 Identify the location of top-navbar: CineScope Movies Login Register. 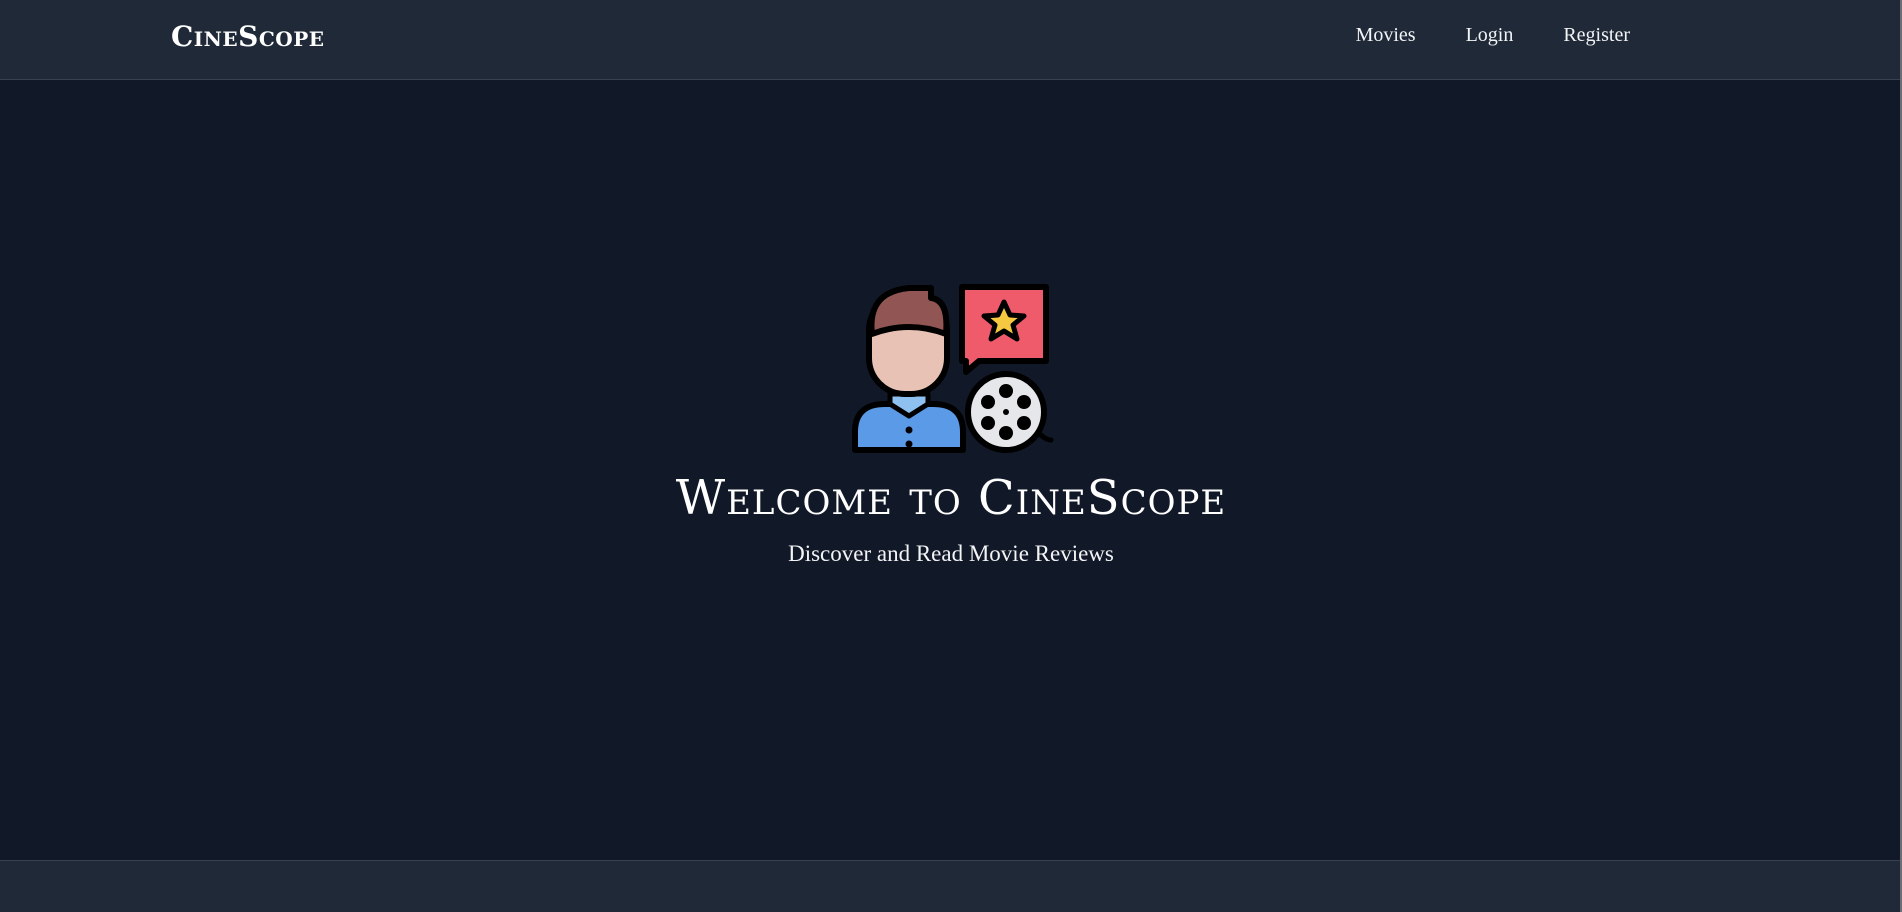
(951, 40).